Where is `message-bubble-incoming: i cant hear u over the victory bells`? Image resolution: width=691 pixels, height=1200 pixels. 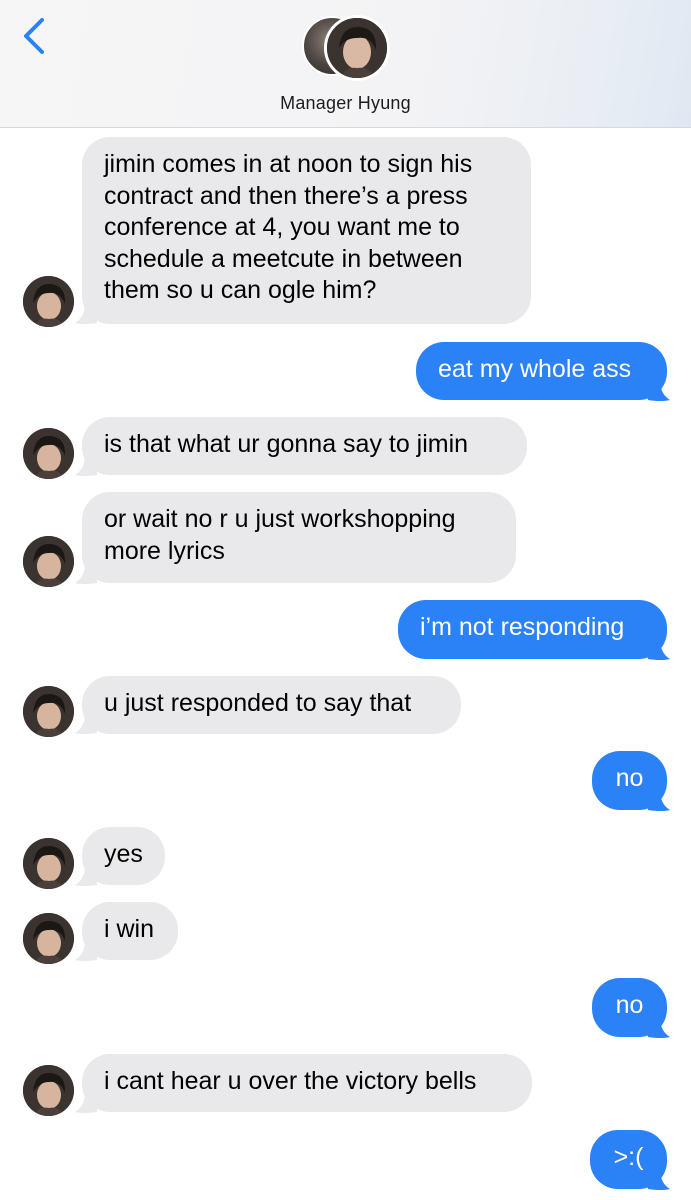
message-bubble-incoming: i cant hear u over the victory bells is located at coordinates (307, 1083).